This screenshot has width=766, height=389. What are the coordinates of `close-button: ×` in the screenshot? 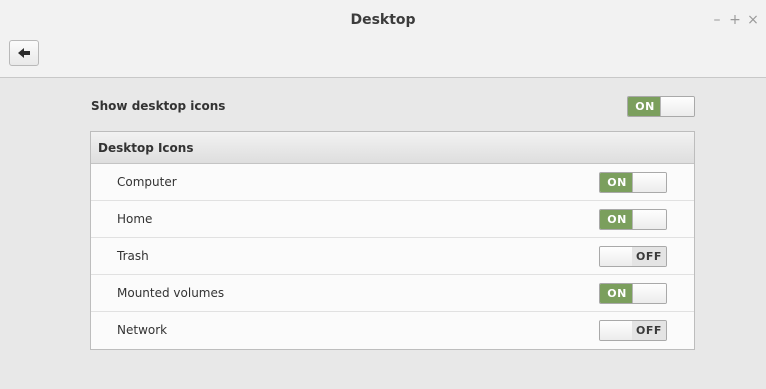 It's located at (753, 20).